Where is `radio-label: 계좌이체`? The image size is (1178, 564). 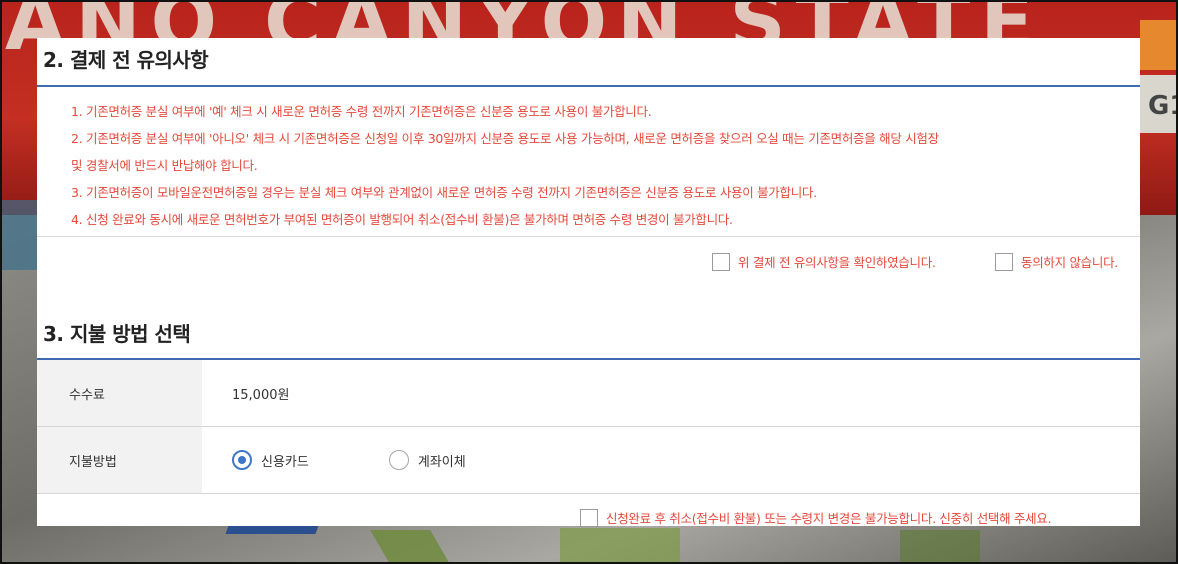
radio-label: 계좌이체 is located at coordinates (442, 460).